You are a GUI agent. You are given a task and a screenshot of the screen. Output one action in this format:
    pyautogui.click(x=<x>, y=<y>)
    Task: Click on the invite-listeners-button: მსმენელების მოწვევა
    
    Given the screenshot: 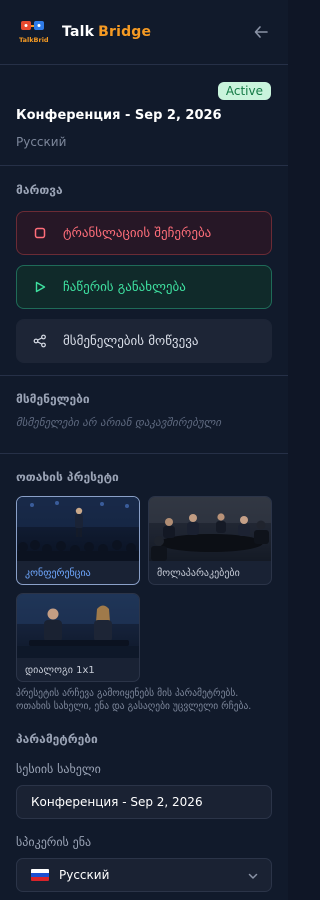 What is the action you would take?
    pyautogui.click(x=144, y=341)
    